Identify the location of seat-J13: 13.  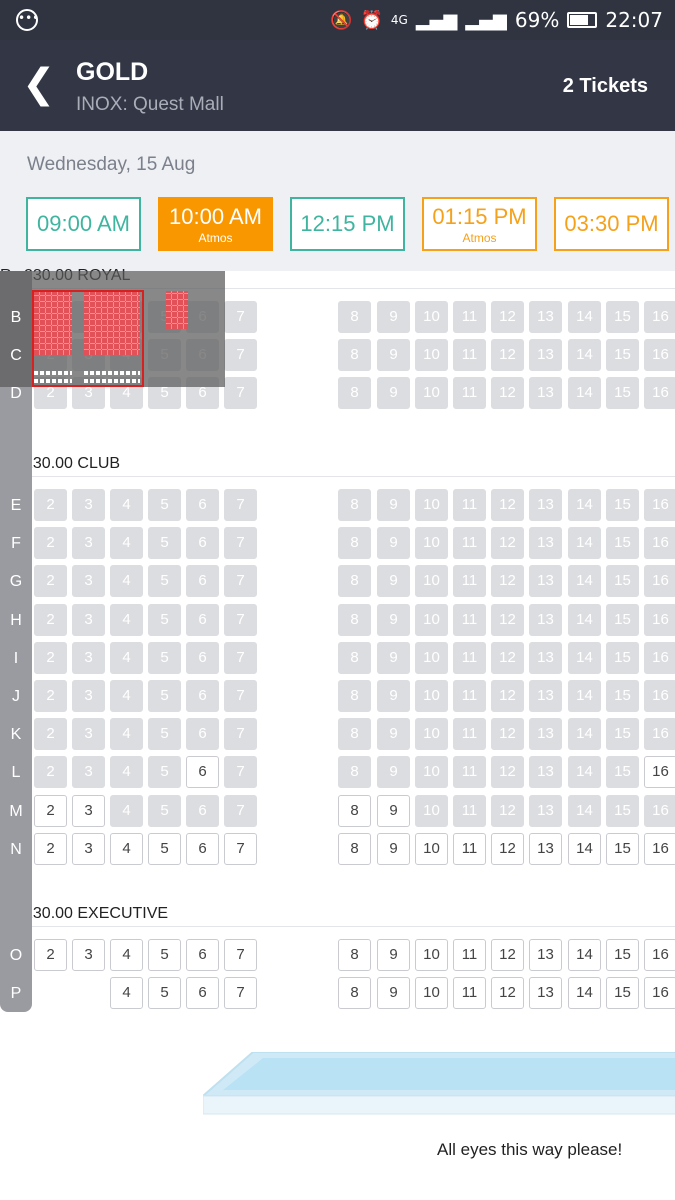
(545, 696).